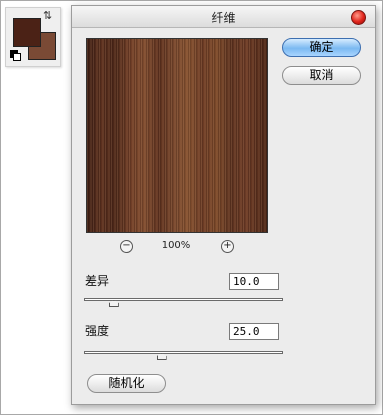 This screenshot has width=383, height=415. I want to click on zoom-level: 100%, so click(176, 245).